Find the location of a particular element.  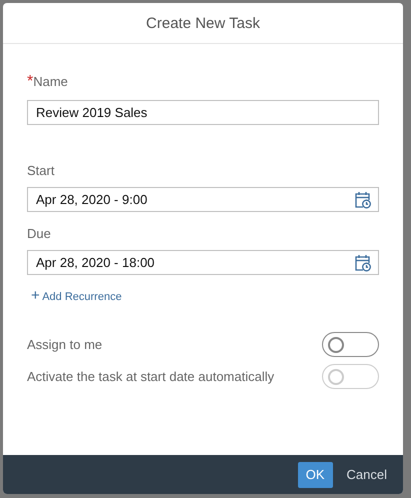

name-input-field: Review 2019 Sales is located at coordinates (203, 112).